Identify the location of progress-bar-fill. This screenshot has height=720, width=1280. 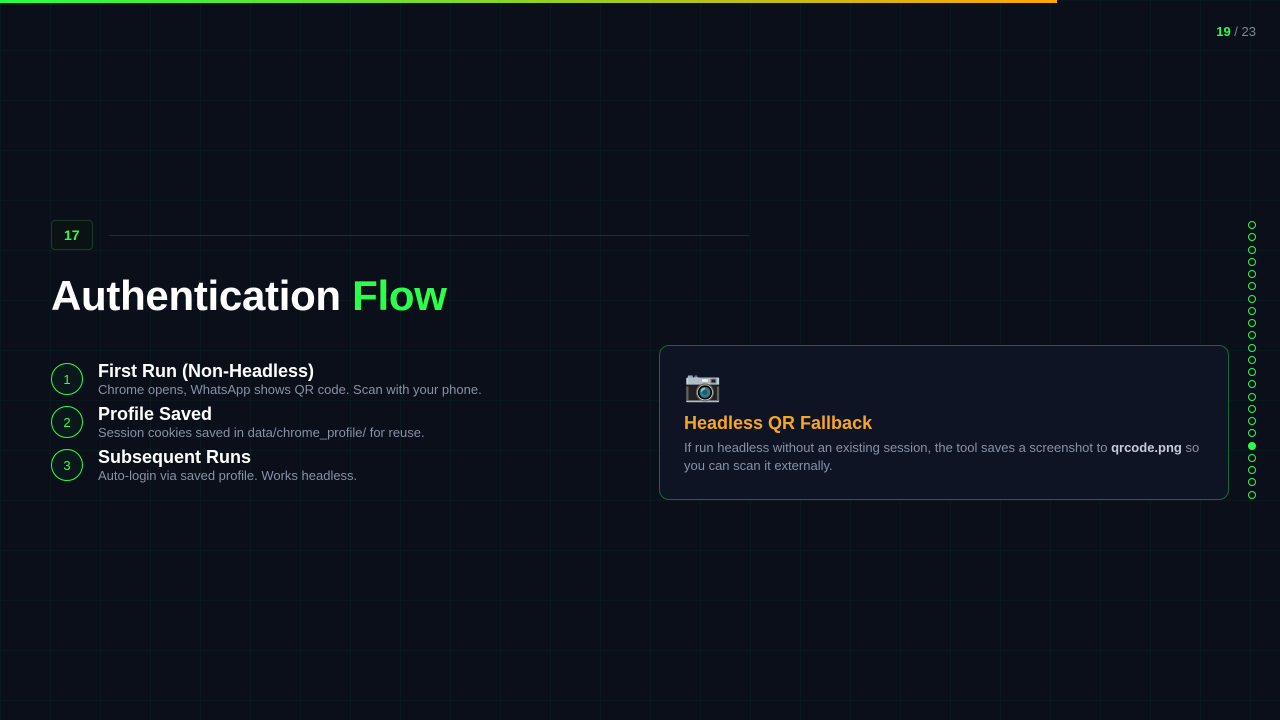
(529, 1).